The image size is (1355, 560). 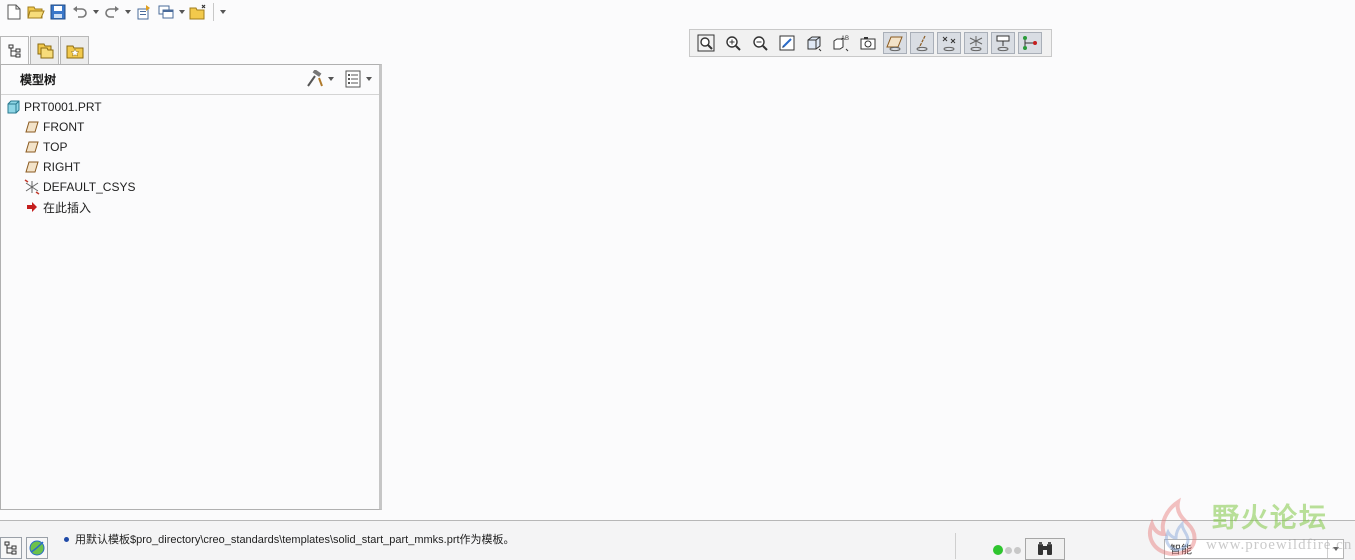 I want to click on selection-filter-dropdown: 智能, so click(x=1254, y=549).